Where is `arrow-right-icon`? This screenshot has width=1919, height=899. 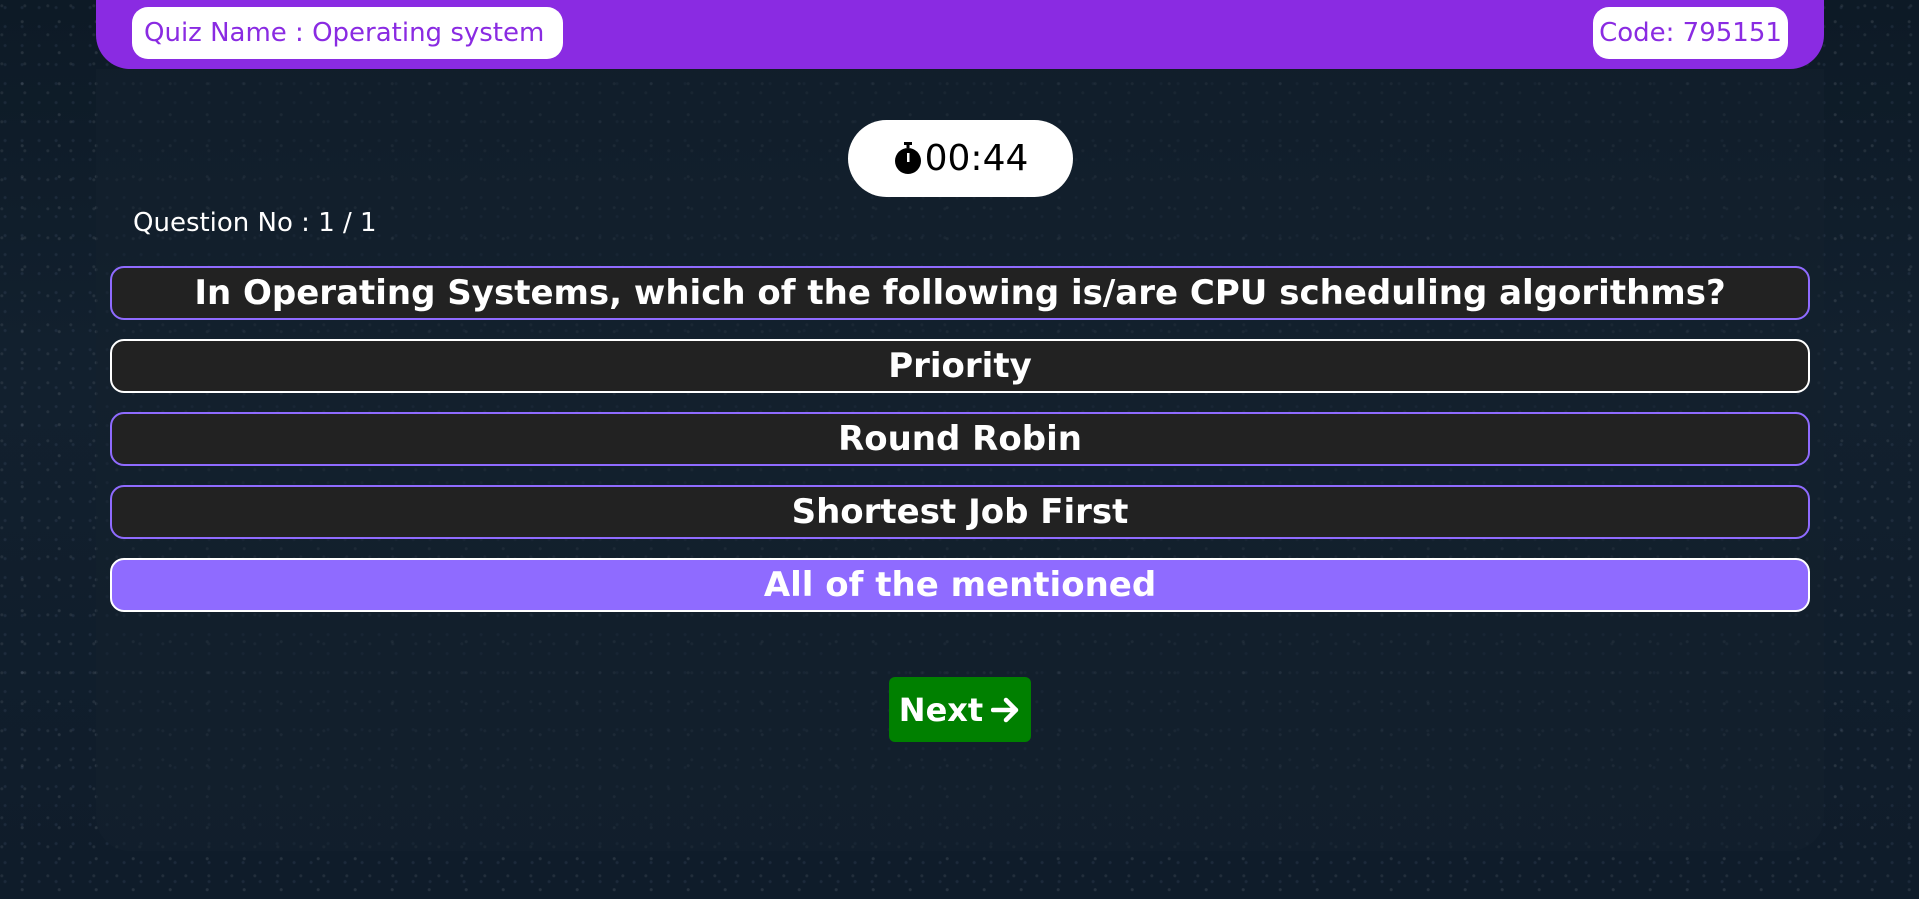 arrow-right-icon is located at coordinates (1005, 709).